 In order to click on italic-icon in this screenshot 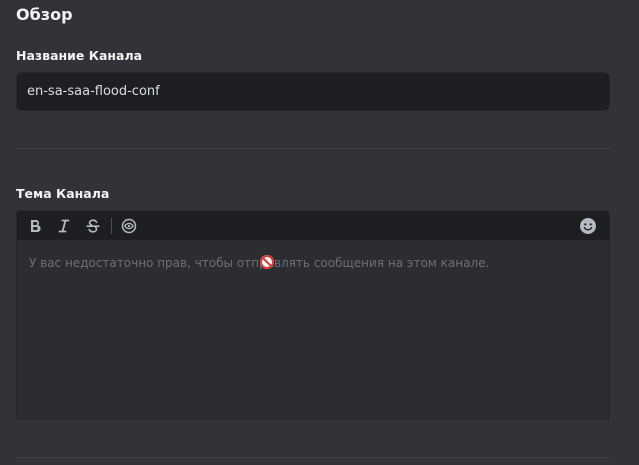, I will do `click(64, 225)`.